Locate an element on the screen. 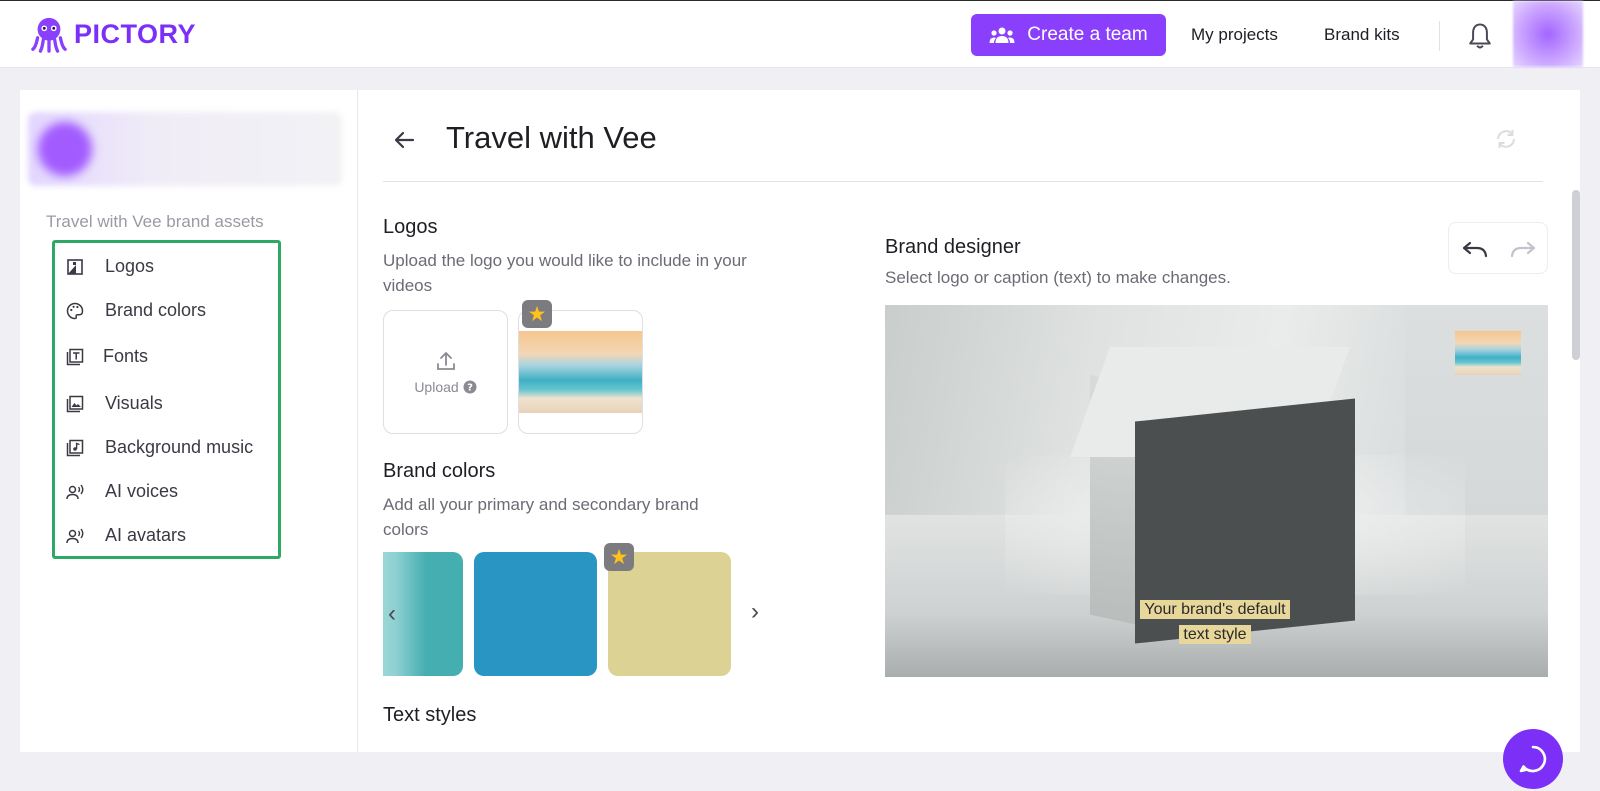 The width and height of the screenshot is (1600, 791). preview-caption: Your brand's default text style is located at coordinates (1215, 622).